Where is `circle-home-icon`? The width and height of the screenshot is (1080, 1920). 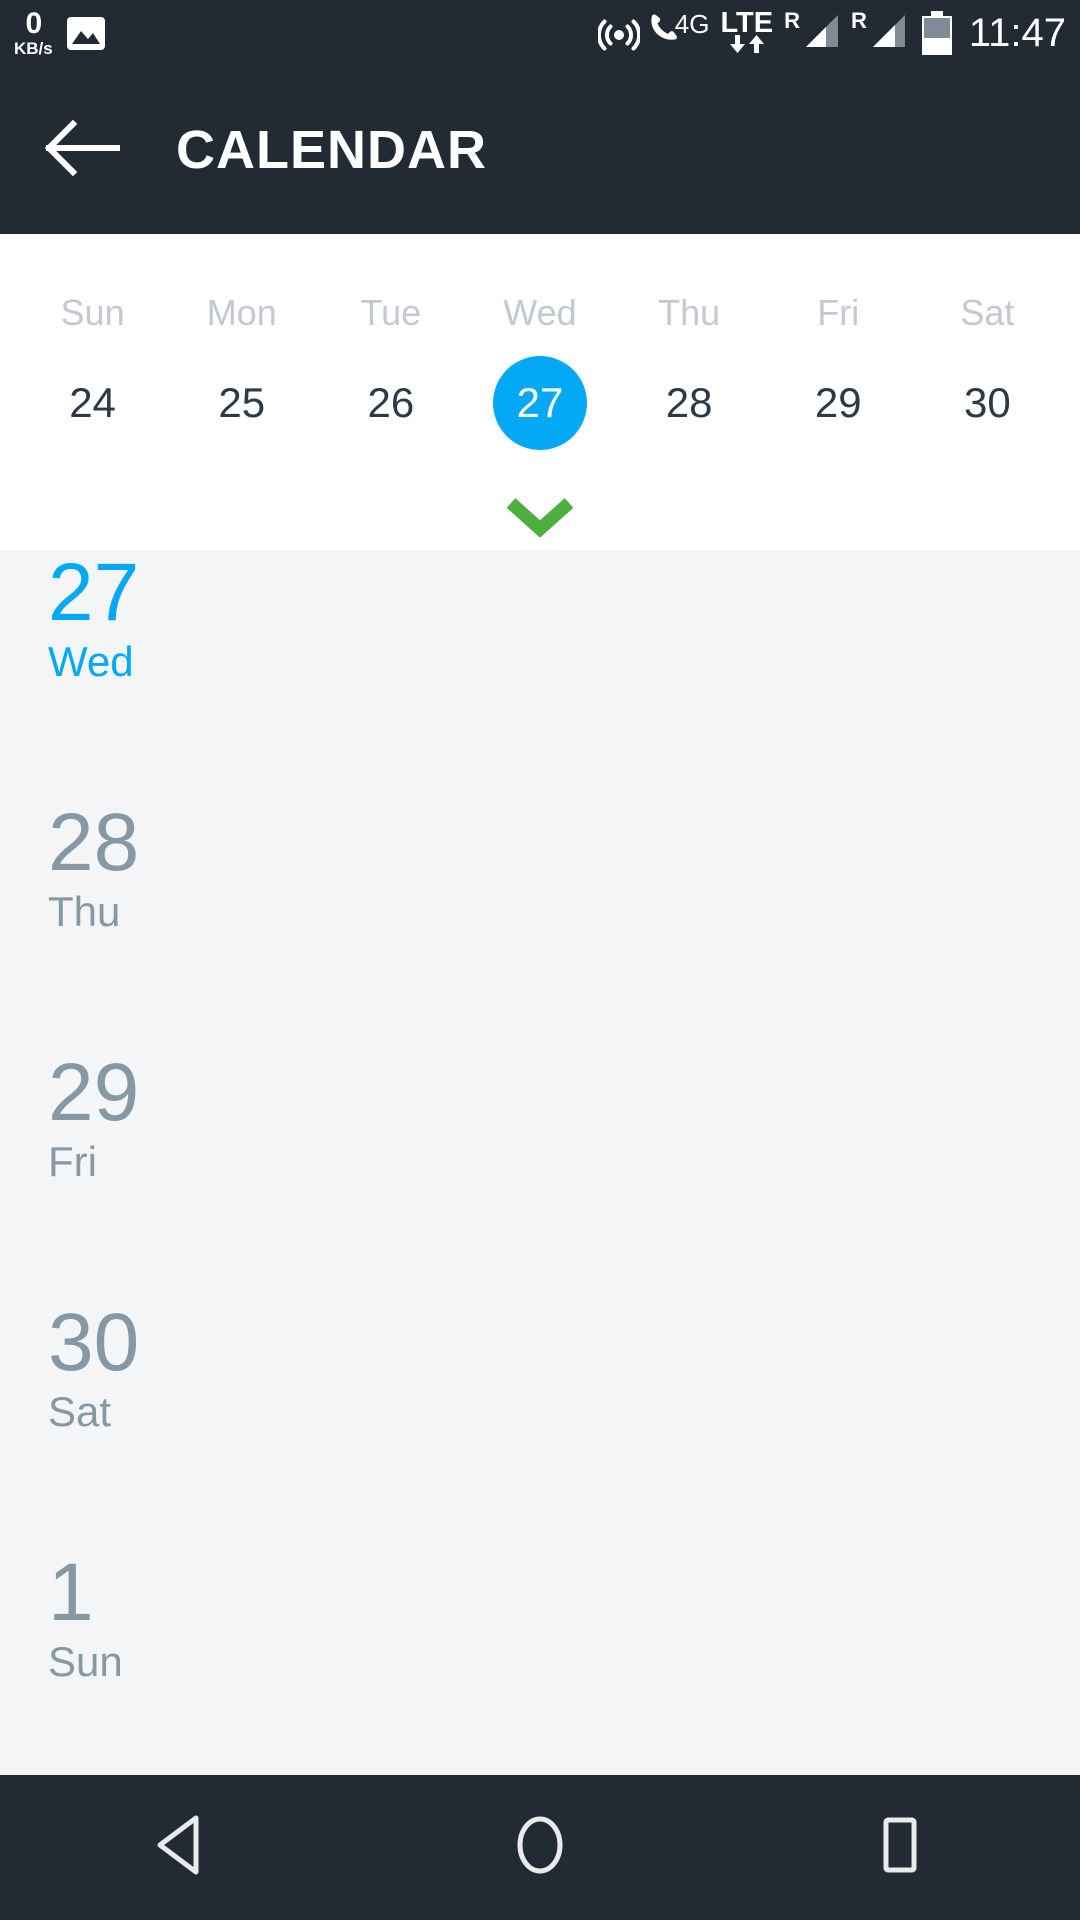 circle-home-icon is located at coordinates (540, 1847).